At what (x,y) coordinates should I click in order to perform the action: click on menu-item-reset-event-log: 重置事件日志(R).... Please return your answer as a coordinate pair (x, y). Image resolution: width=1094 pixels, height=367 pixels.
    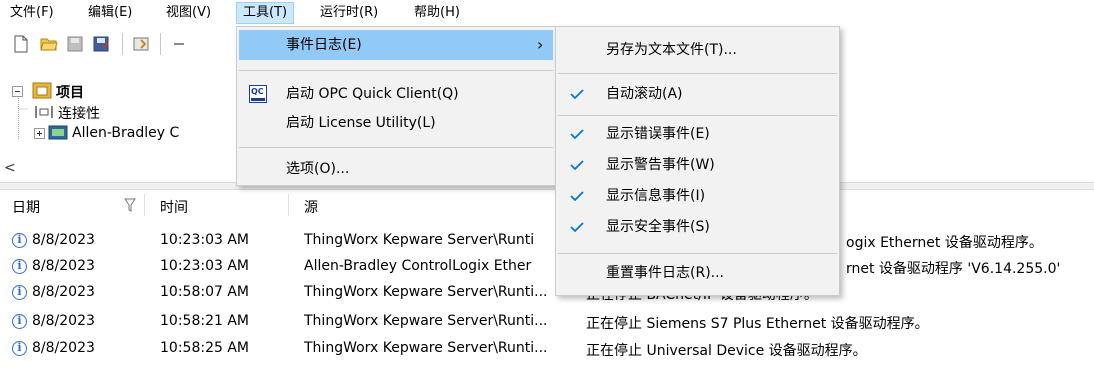
    Looking at the image, I should click on (665, 273).